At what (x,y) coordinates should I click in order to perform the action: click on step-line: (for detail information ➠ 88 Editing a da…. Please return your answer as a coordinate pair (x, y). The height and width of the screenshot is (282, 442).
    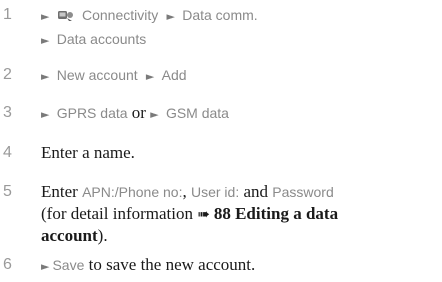
    Looking at the image, I should click on (239, 214).